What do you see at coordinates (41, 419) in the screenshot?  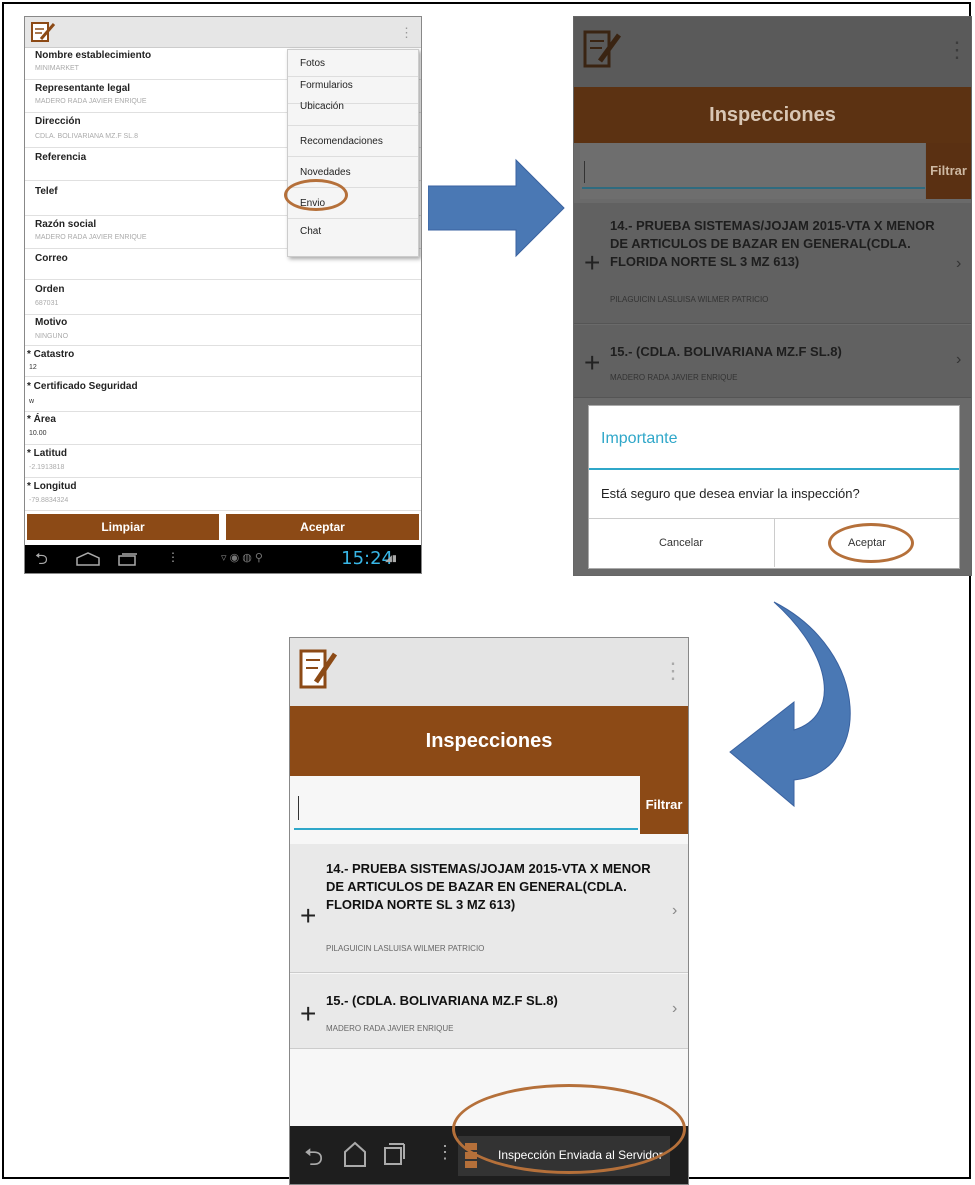 I see `field-label: * Área` at bounding box center [41, 419].